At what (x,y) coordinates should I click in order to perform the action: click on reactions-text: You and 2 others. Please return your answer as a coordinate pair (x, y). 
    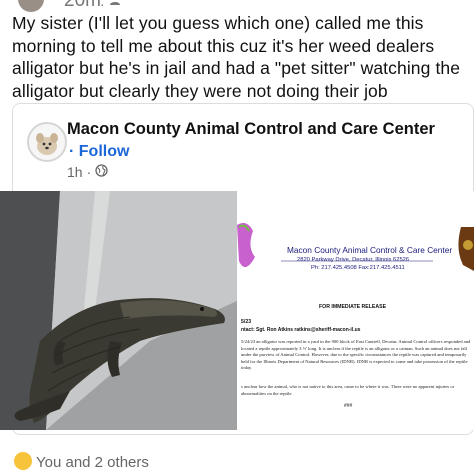
    Looking at the image, I should click on (92, 462).